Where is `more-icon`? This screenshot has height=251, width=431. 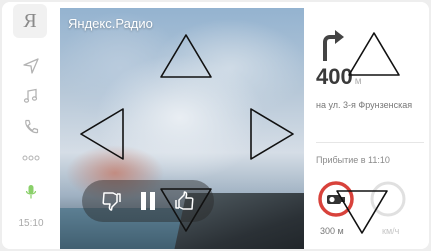 more-icon is located at coordinates (31, 158).